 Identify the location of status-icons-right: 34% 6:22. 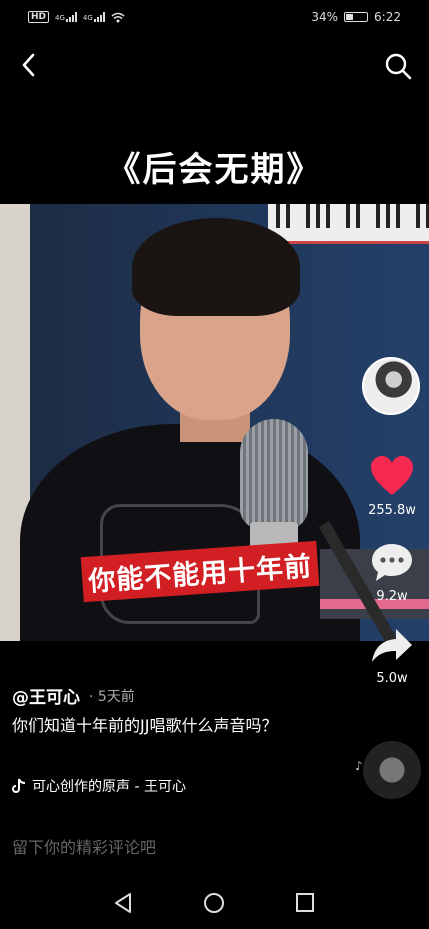
(356, 17).